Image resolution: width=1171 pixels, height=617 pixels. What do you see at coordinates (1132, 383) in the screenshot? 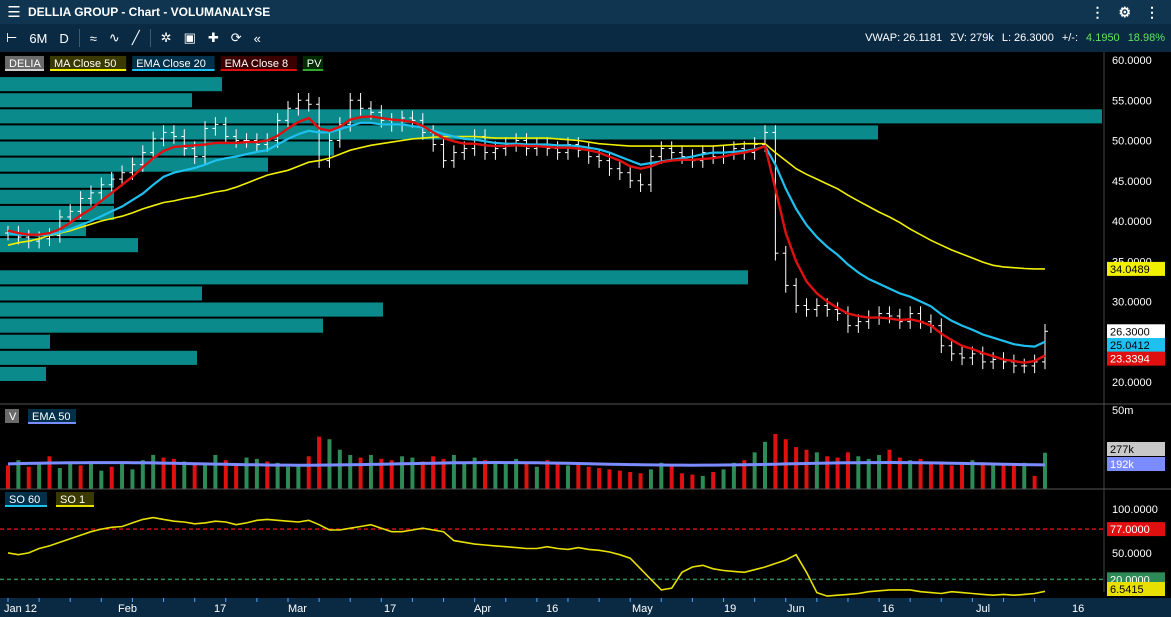
I see `price-tick-label: 20.0000` at bounding box center [1132, 383].